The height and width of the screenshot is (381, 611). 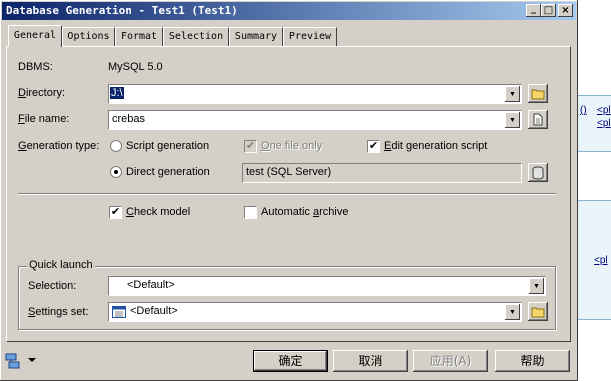 I want to click on window-title: Database Generation - Test1 (Test1), so click(x=122, y=10).